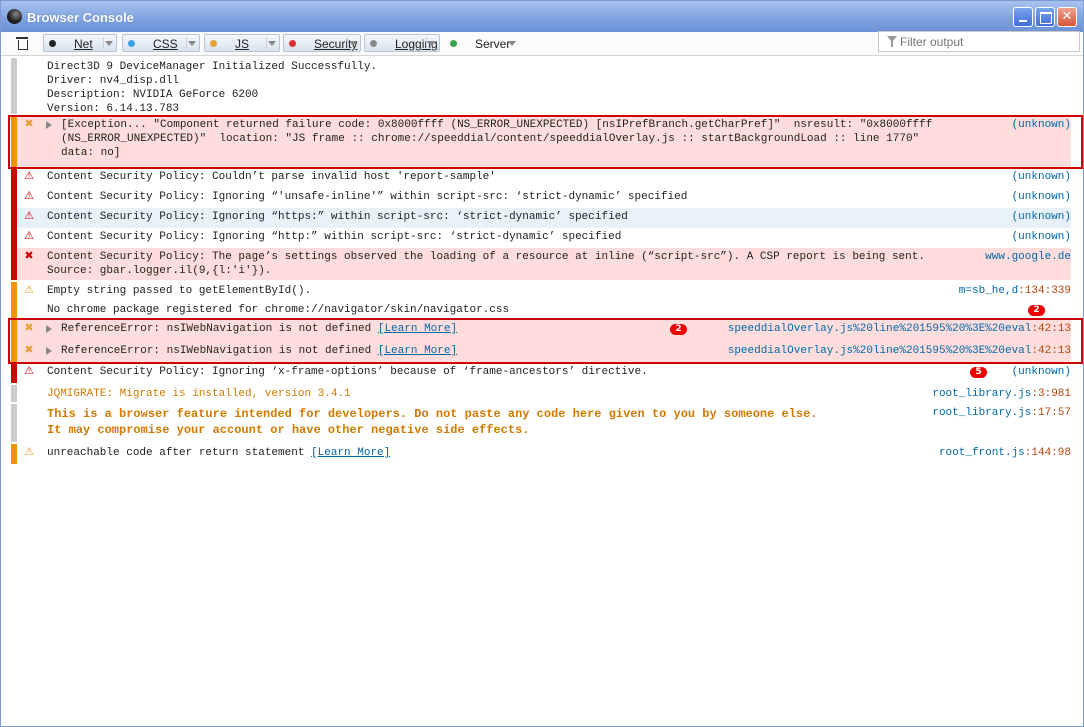 The image size is (1084, 727). Describe the element at coordinates (1051, 394) in the screenshot. I see `source-location: :3:981` at that location.